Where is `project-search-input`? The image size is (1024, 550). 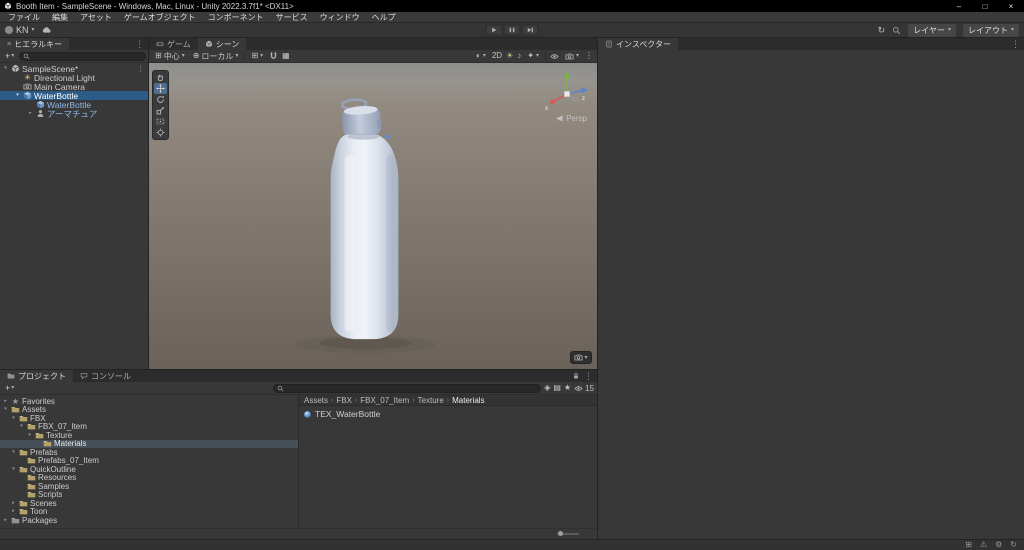
project-search-input is located at coordinates (412, 388).